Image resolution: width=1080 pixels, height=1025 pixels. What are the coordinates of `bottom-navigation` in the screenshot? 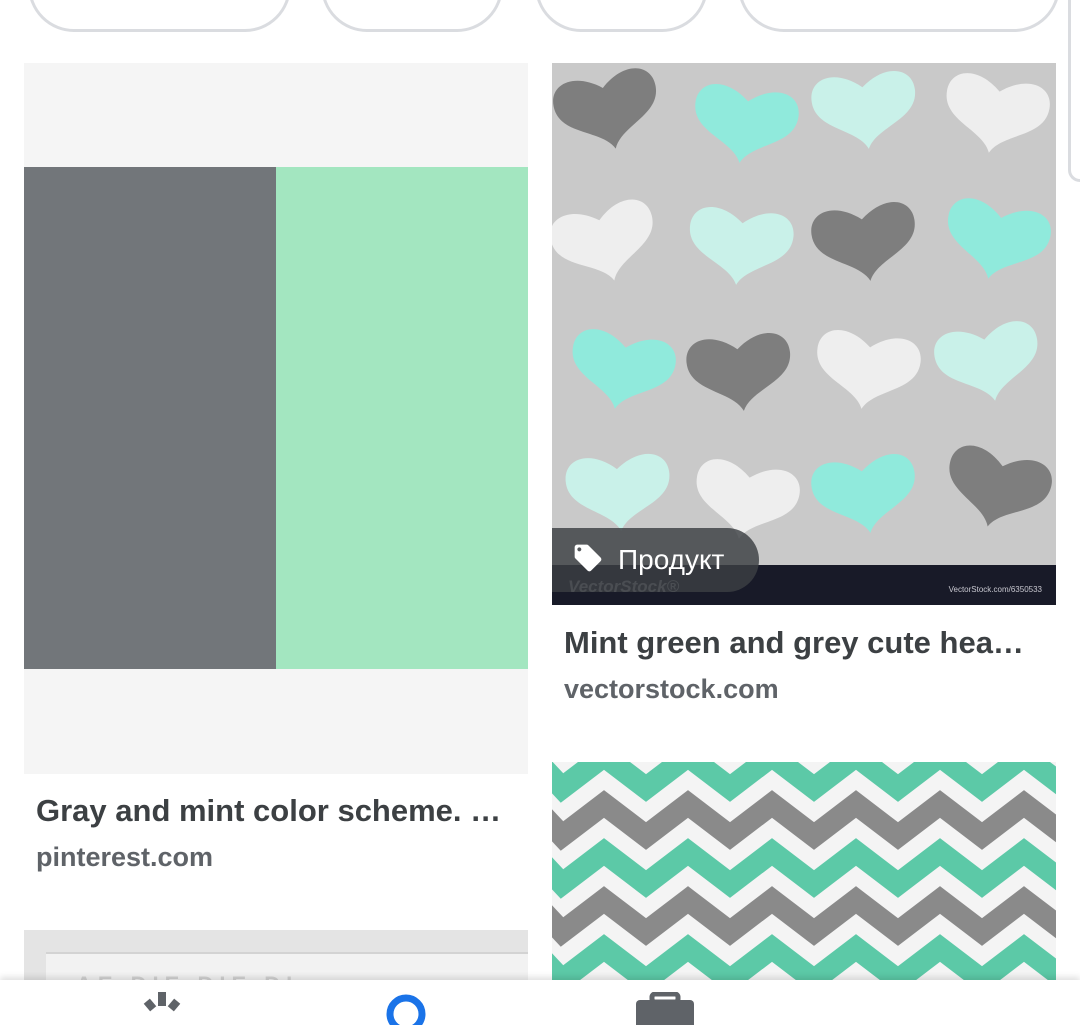 It's located at (540, 1002).